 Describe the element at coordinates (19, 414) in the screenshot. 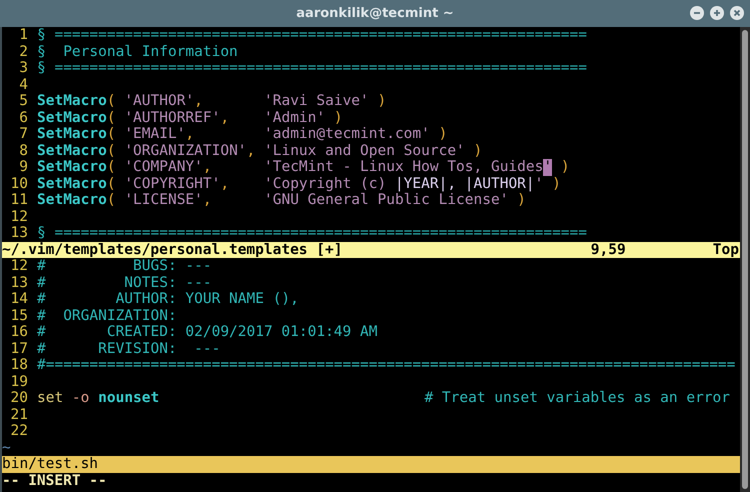

I see `line-number: 21` at that location.